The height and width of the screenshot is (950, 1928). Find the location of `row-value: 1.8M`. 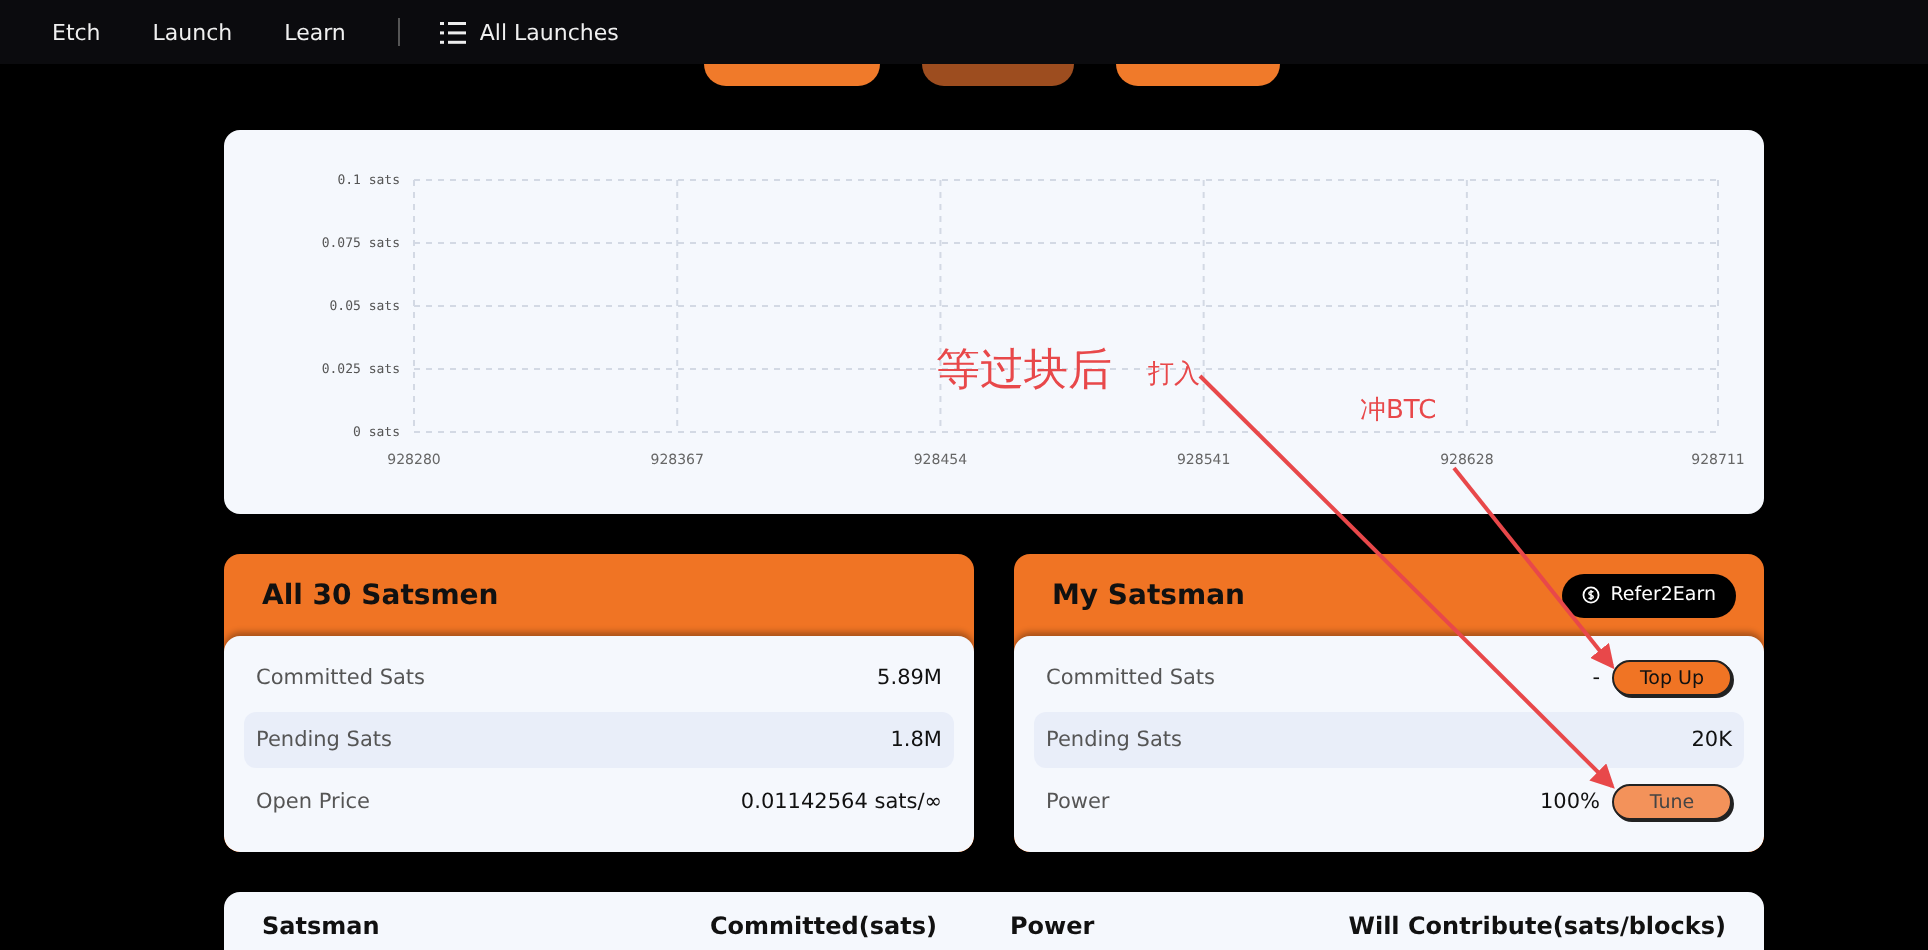

row-value: 1.8M is located at coordinates (916, 740).